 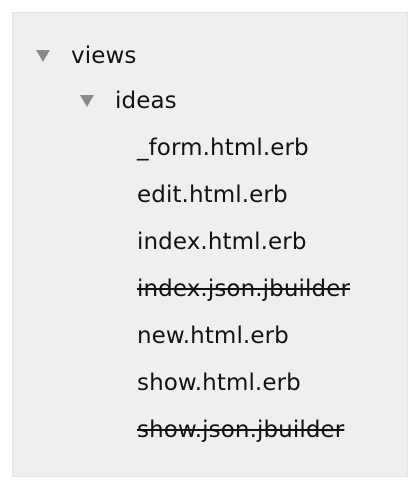 I want to click on file-name: new.html.erb, so click(x=213, y=335).